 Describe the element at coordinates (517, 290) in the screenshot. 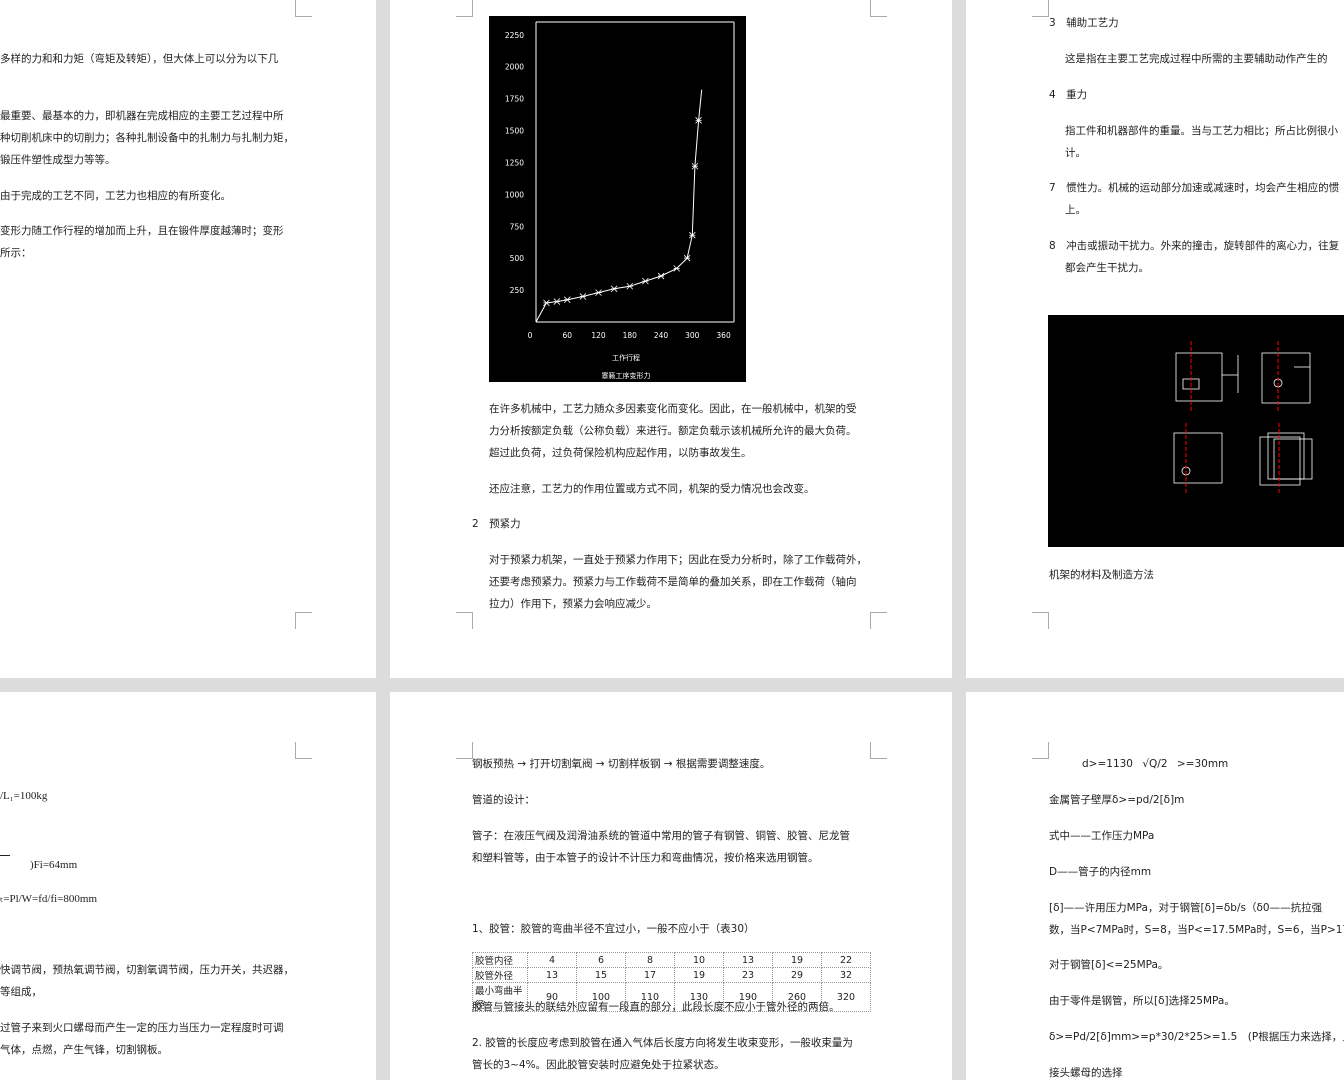

I see `y-tick-label: 250` at that location.